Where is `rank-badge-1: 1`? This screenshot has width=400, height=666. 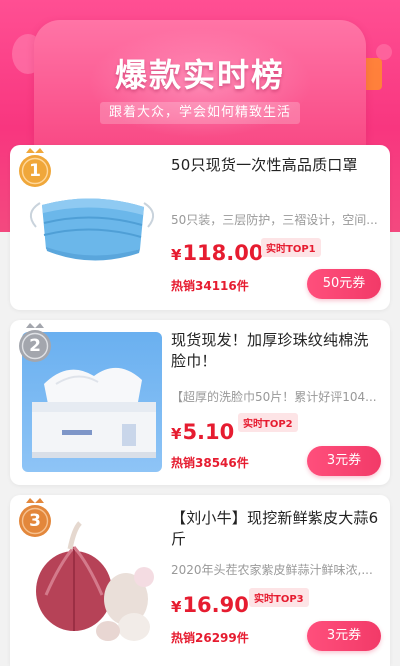
rank-badge-1: 1 is located at coordinates (35, 168).